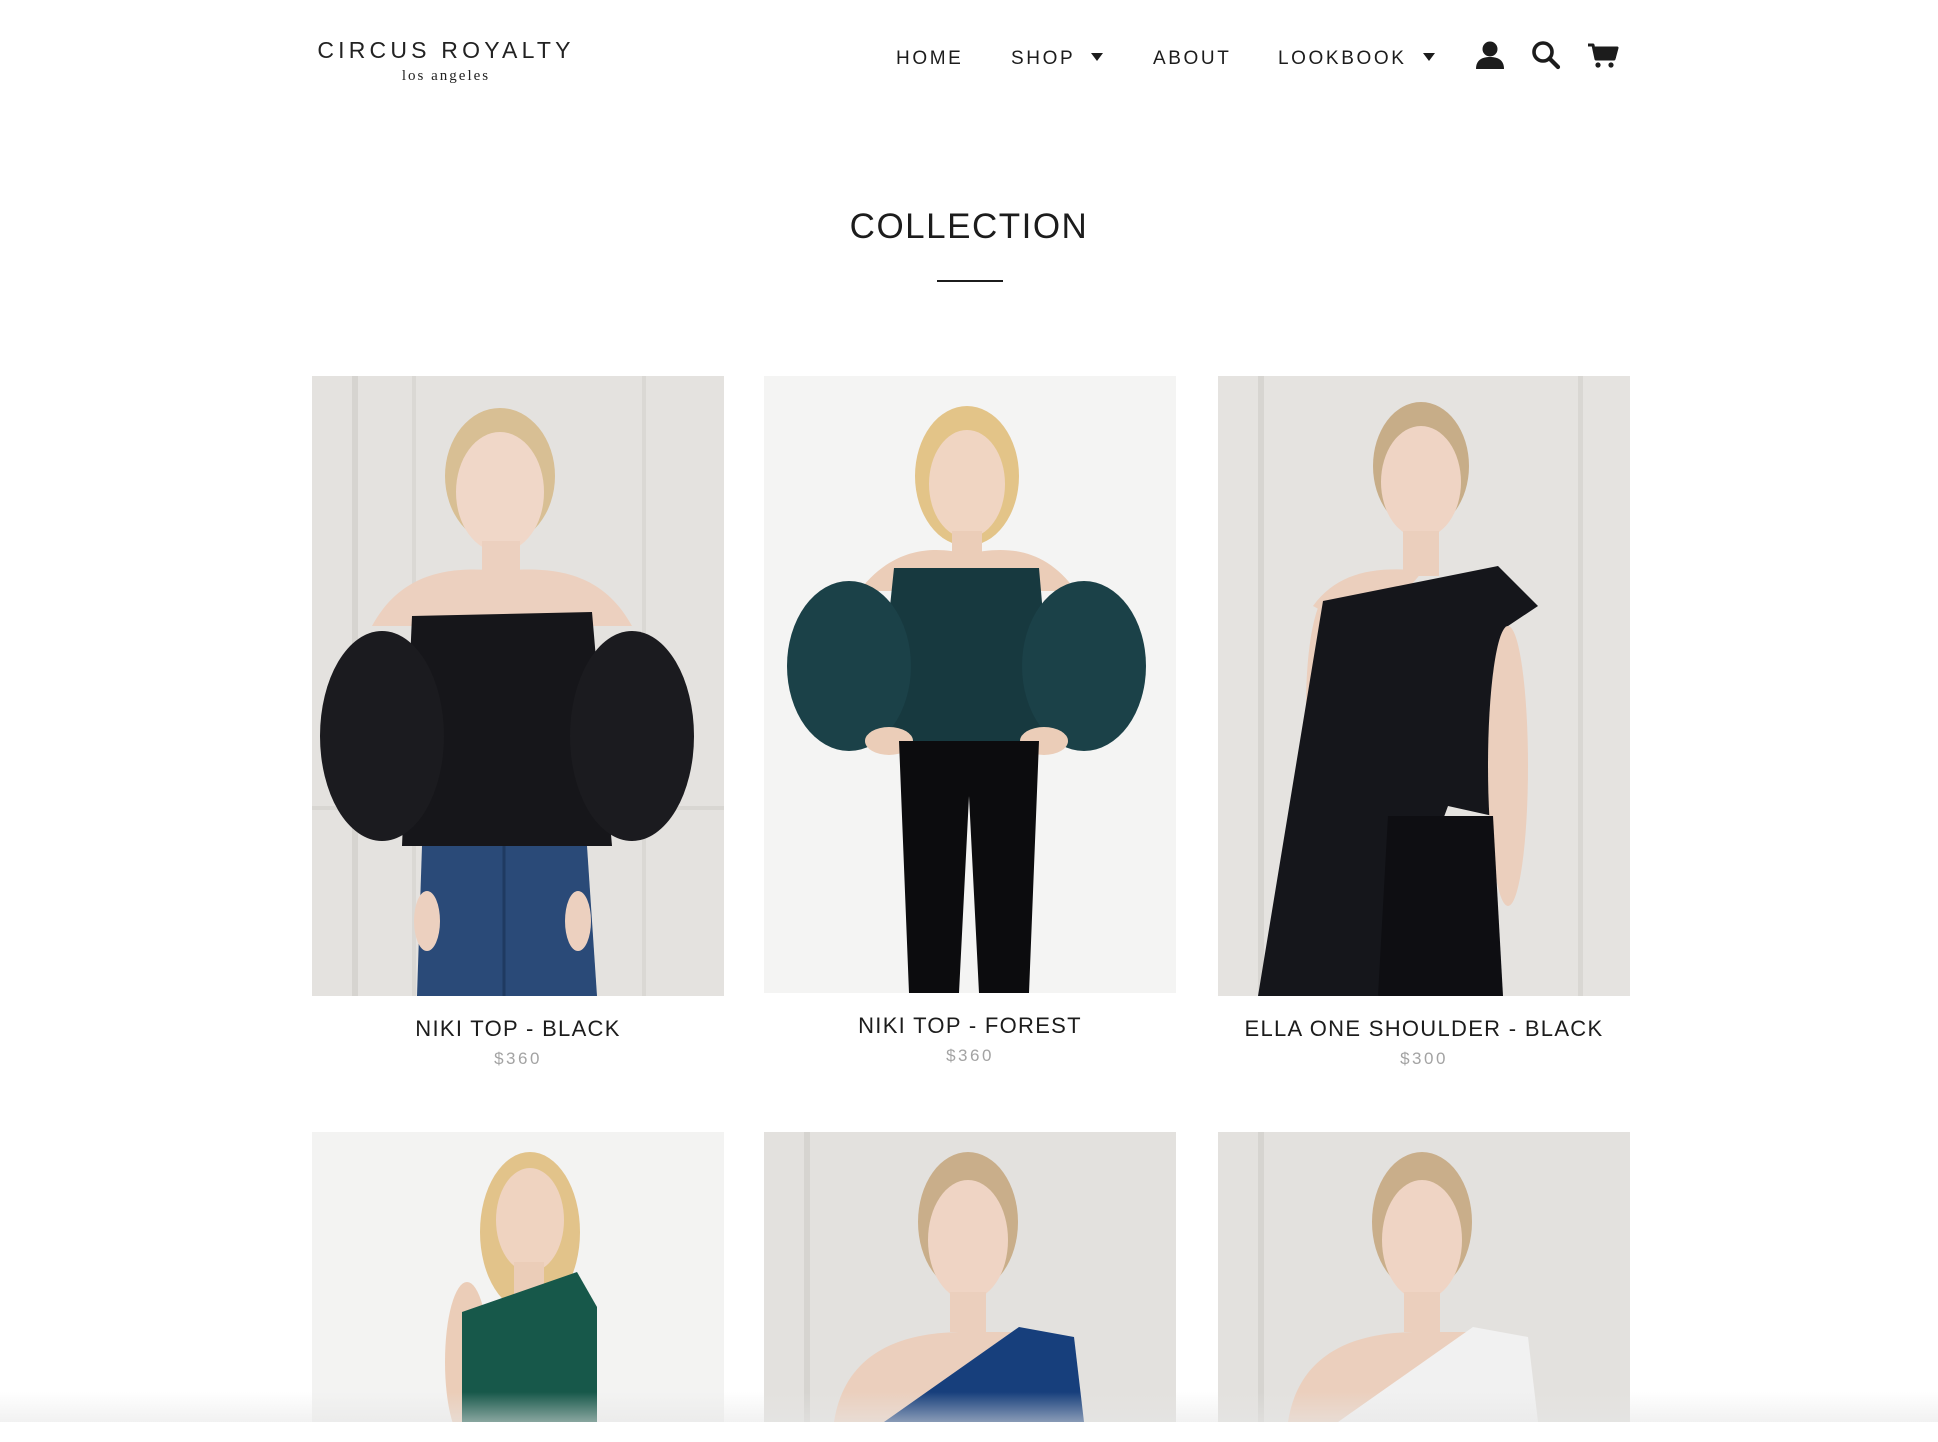 This screenshot has width=1938, height=1442. What do you see at coordinates (970, 1026) in the screenshot?
I see `product-name: NIKI TOP - FOREST` at bounding box center [970, 1026].